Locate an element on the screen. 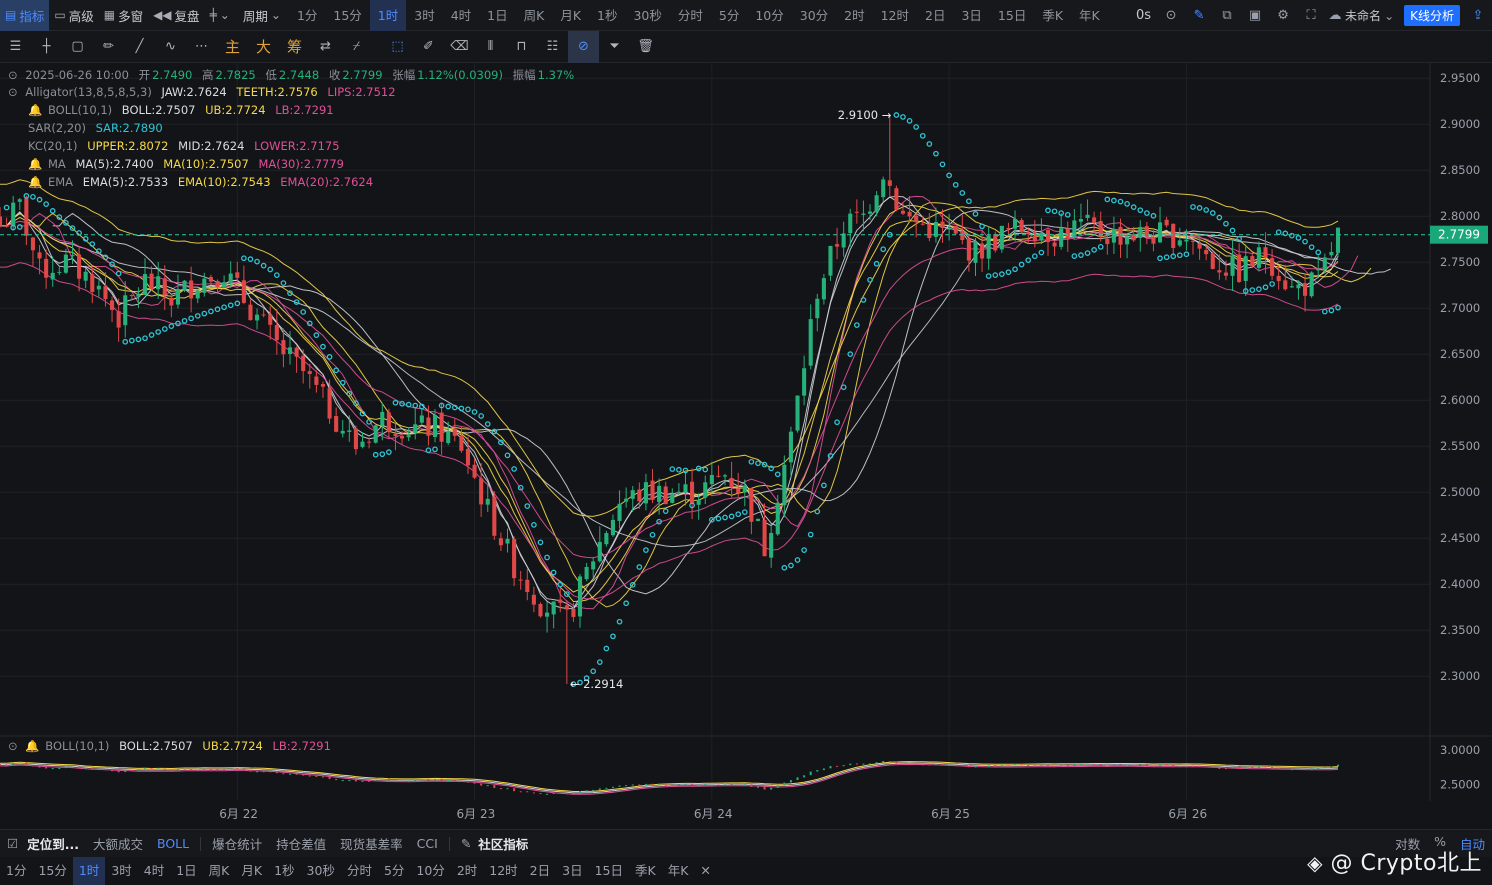 This screenshot has height=885, width=1492. bottom-period-tab: 1分 is located at coordinates (16, 871).